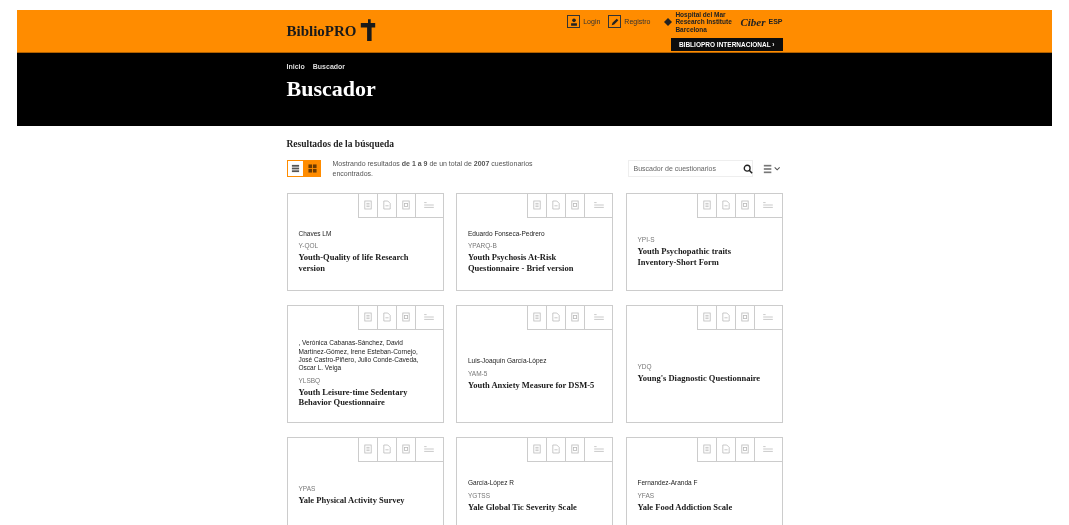 The image size is (1069, 525). I want to click on partner-logo: Ciber, so click(753, 22).